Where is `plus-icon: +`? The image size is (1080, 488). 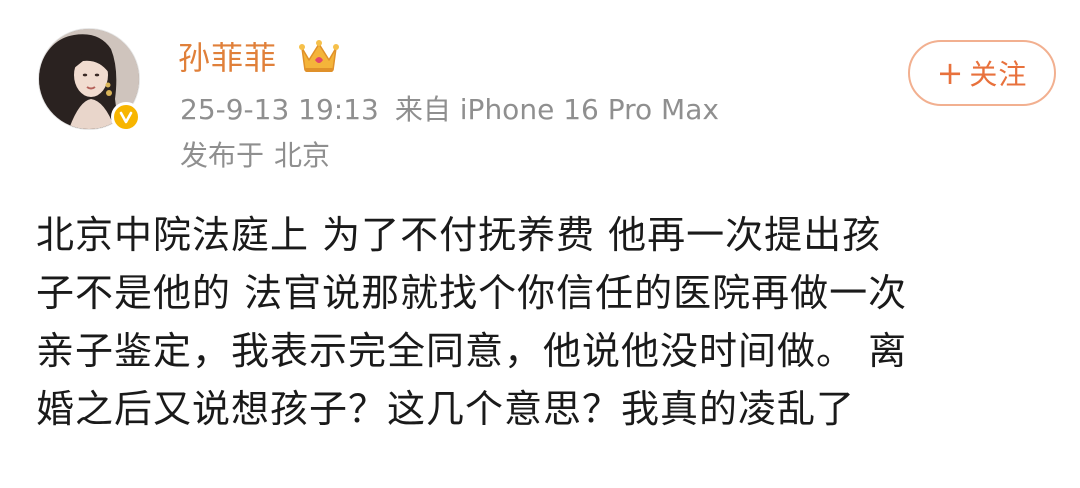 plus-icon: + is located at coordinates (950, 73).